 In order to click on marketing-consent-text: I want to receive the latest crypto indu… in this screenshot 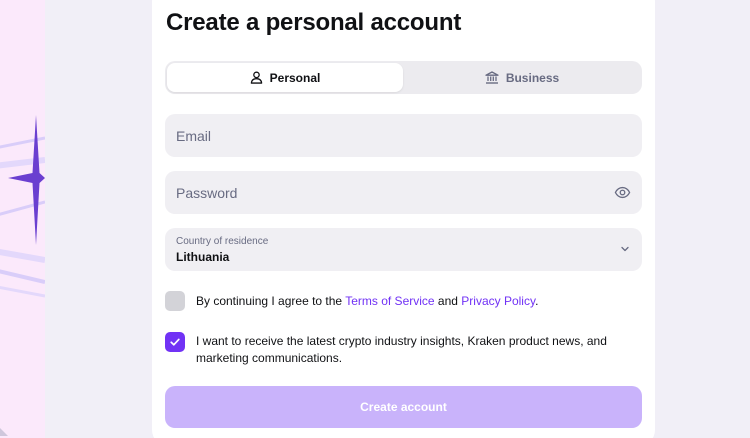, I will do `click(401, 349)`.